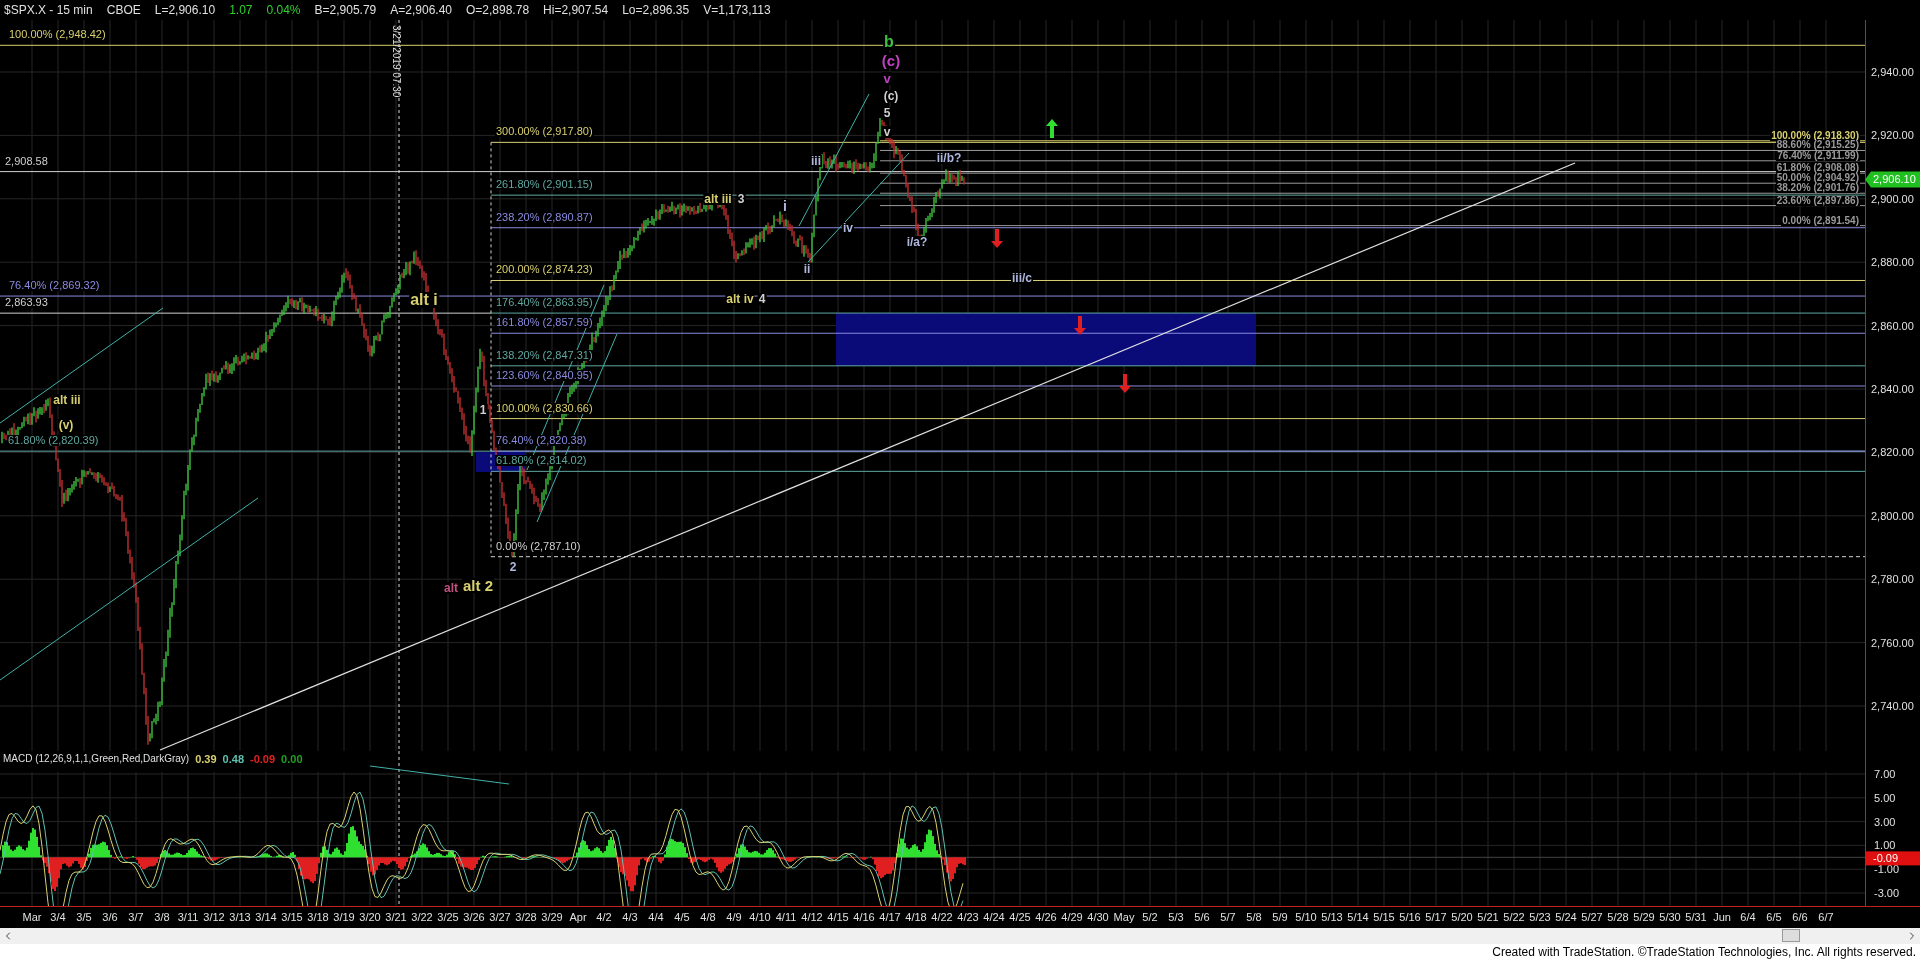 This screenshot has height=960, width=1920. Describe the element at coordinates (1885, 797) in the screenshot. I see `macd-axis-label: 5.00` at that location.